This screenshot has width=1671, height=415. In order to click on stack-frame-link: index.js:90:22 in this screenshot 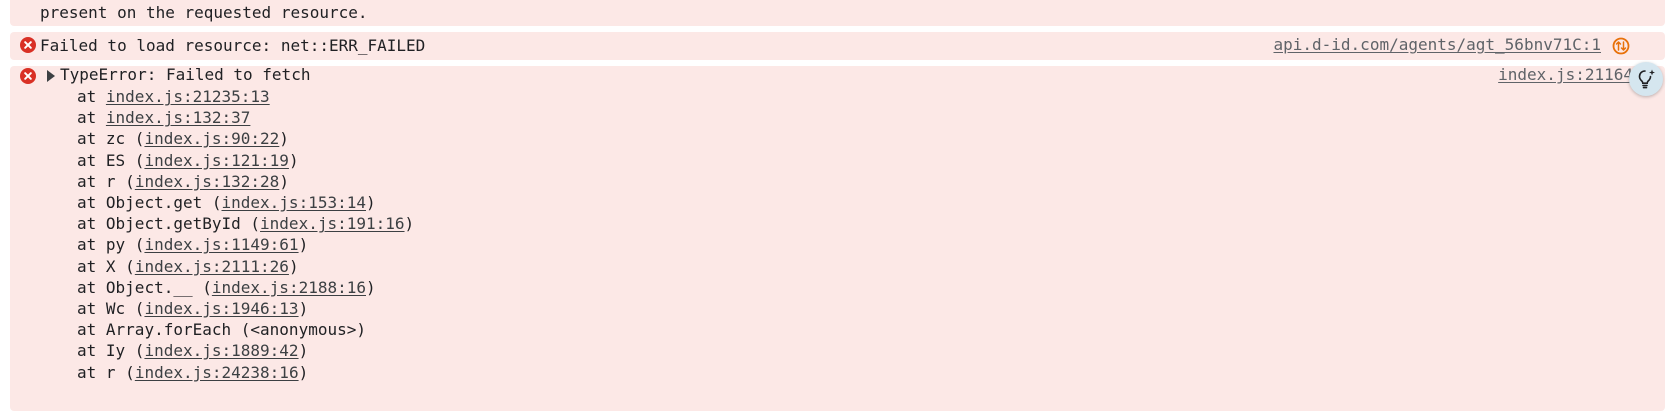, I will do `click(211, 138)`.